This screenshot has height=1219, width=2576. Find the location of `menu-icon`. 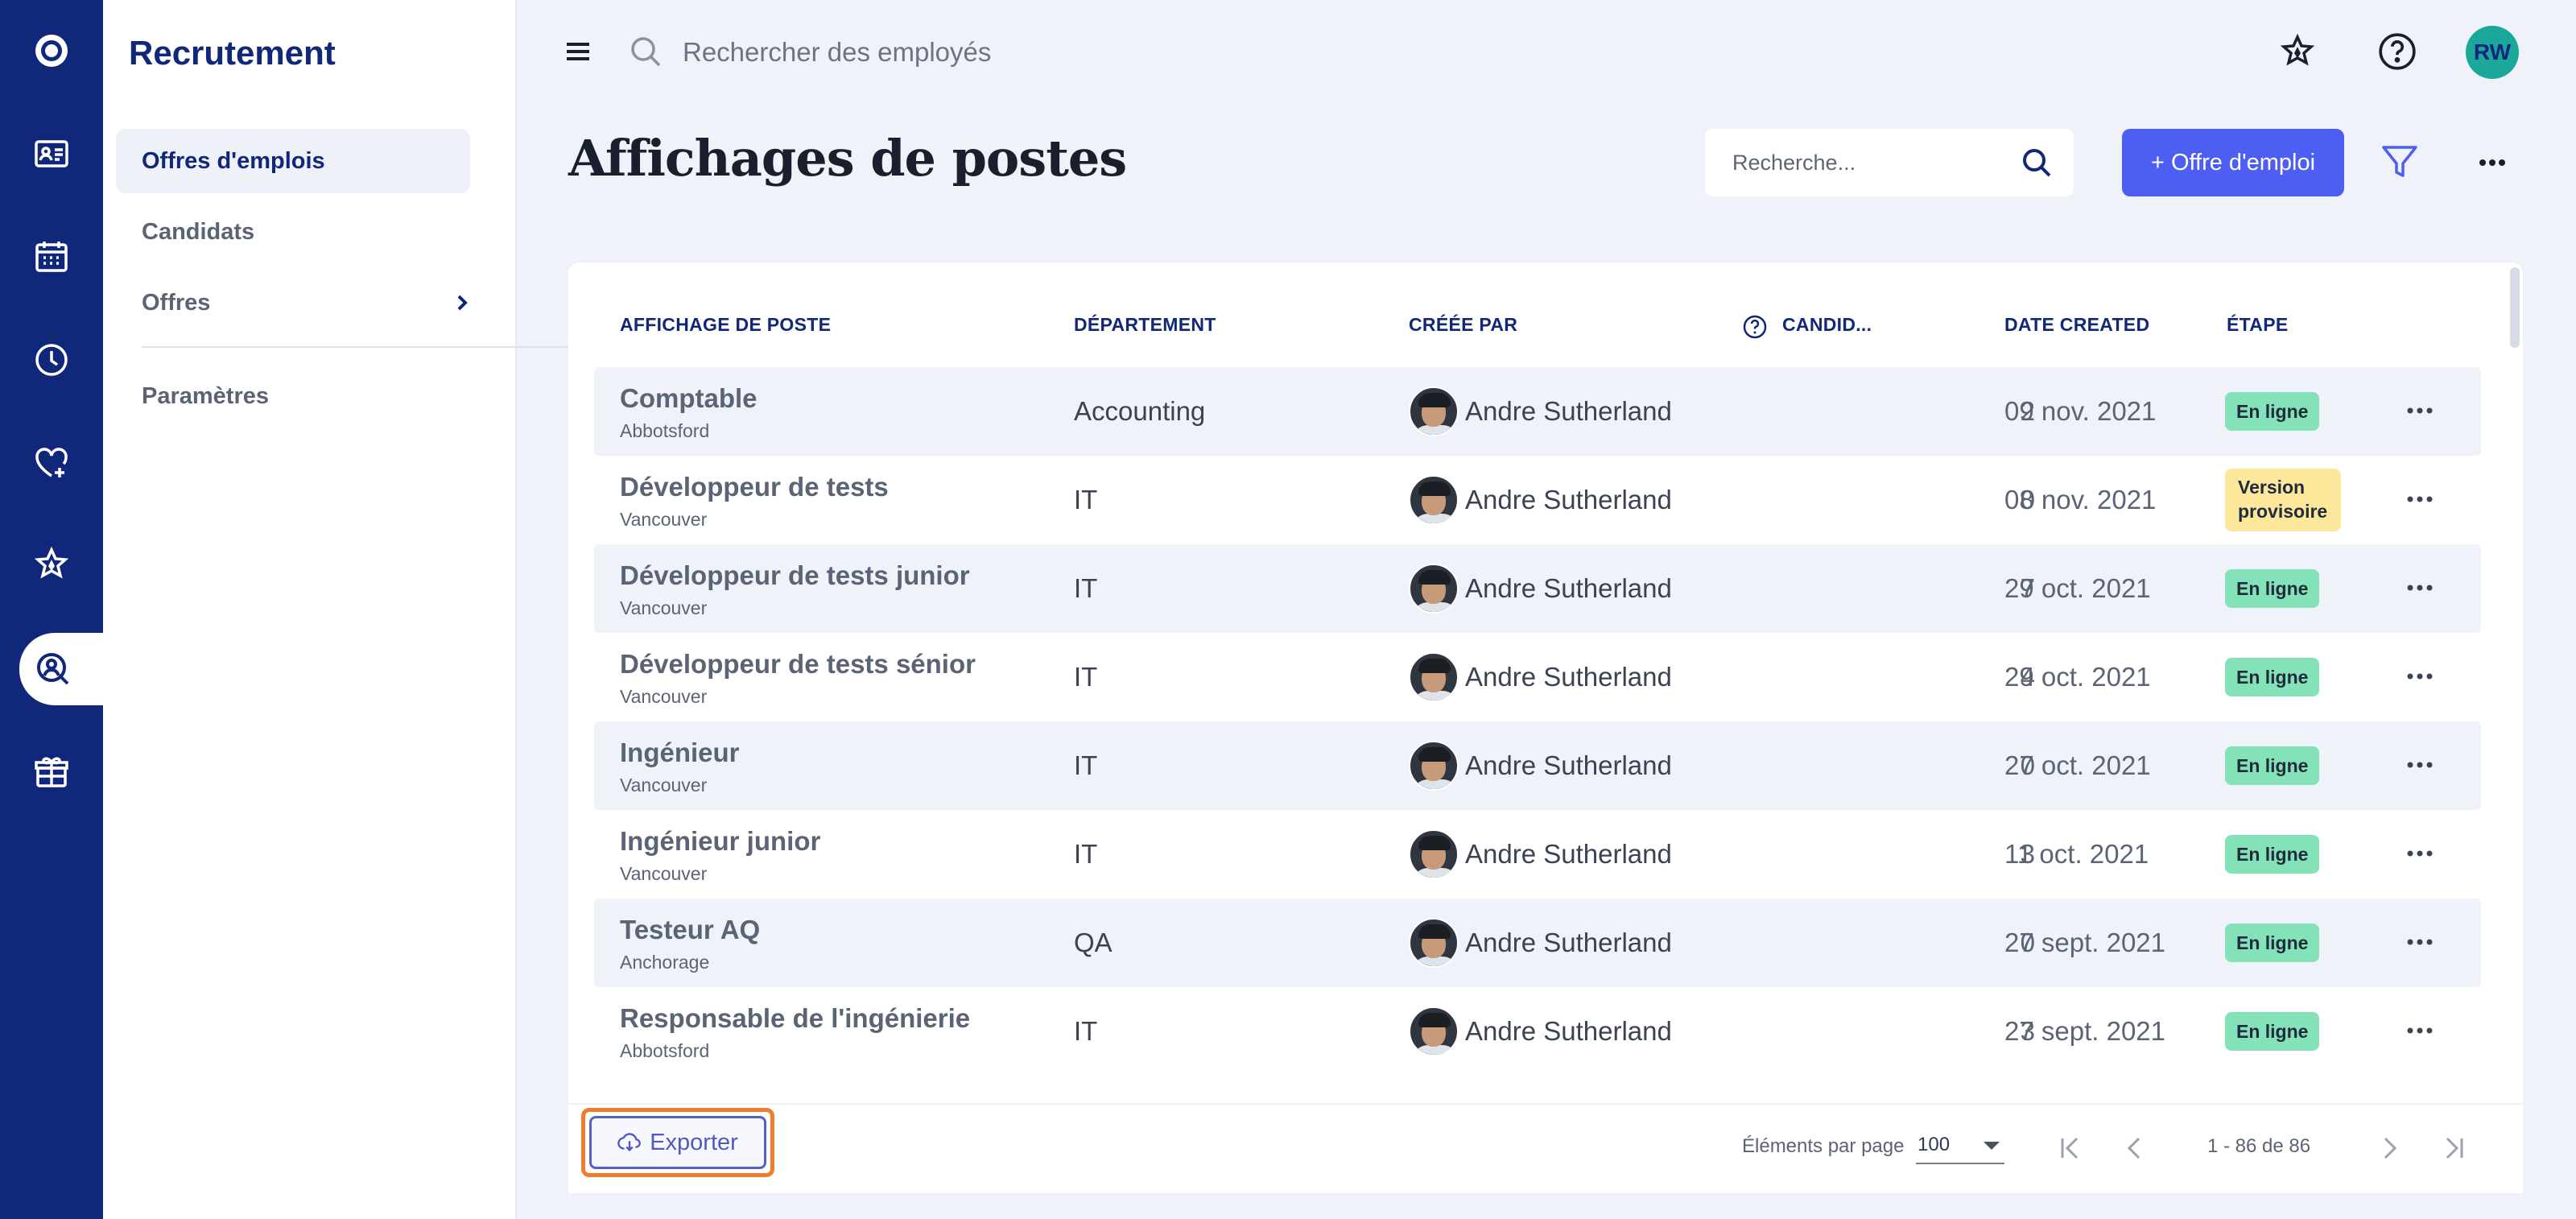

menu-icon is located at coordinates (578, 51).